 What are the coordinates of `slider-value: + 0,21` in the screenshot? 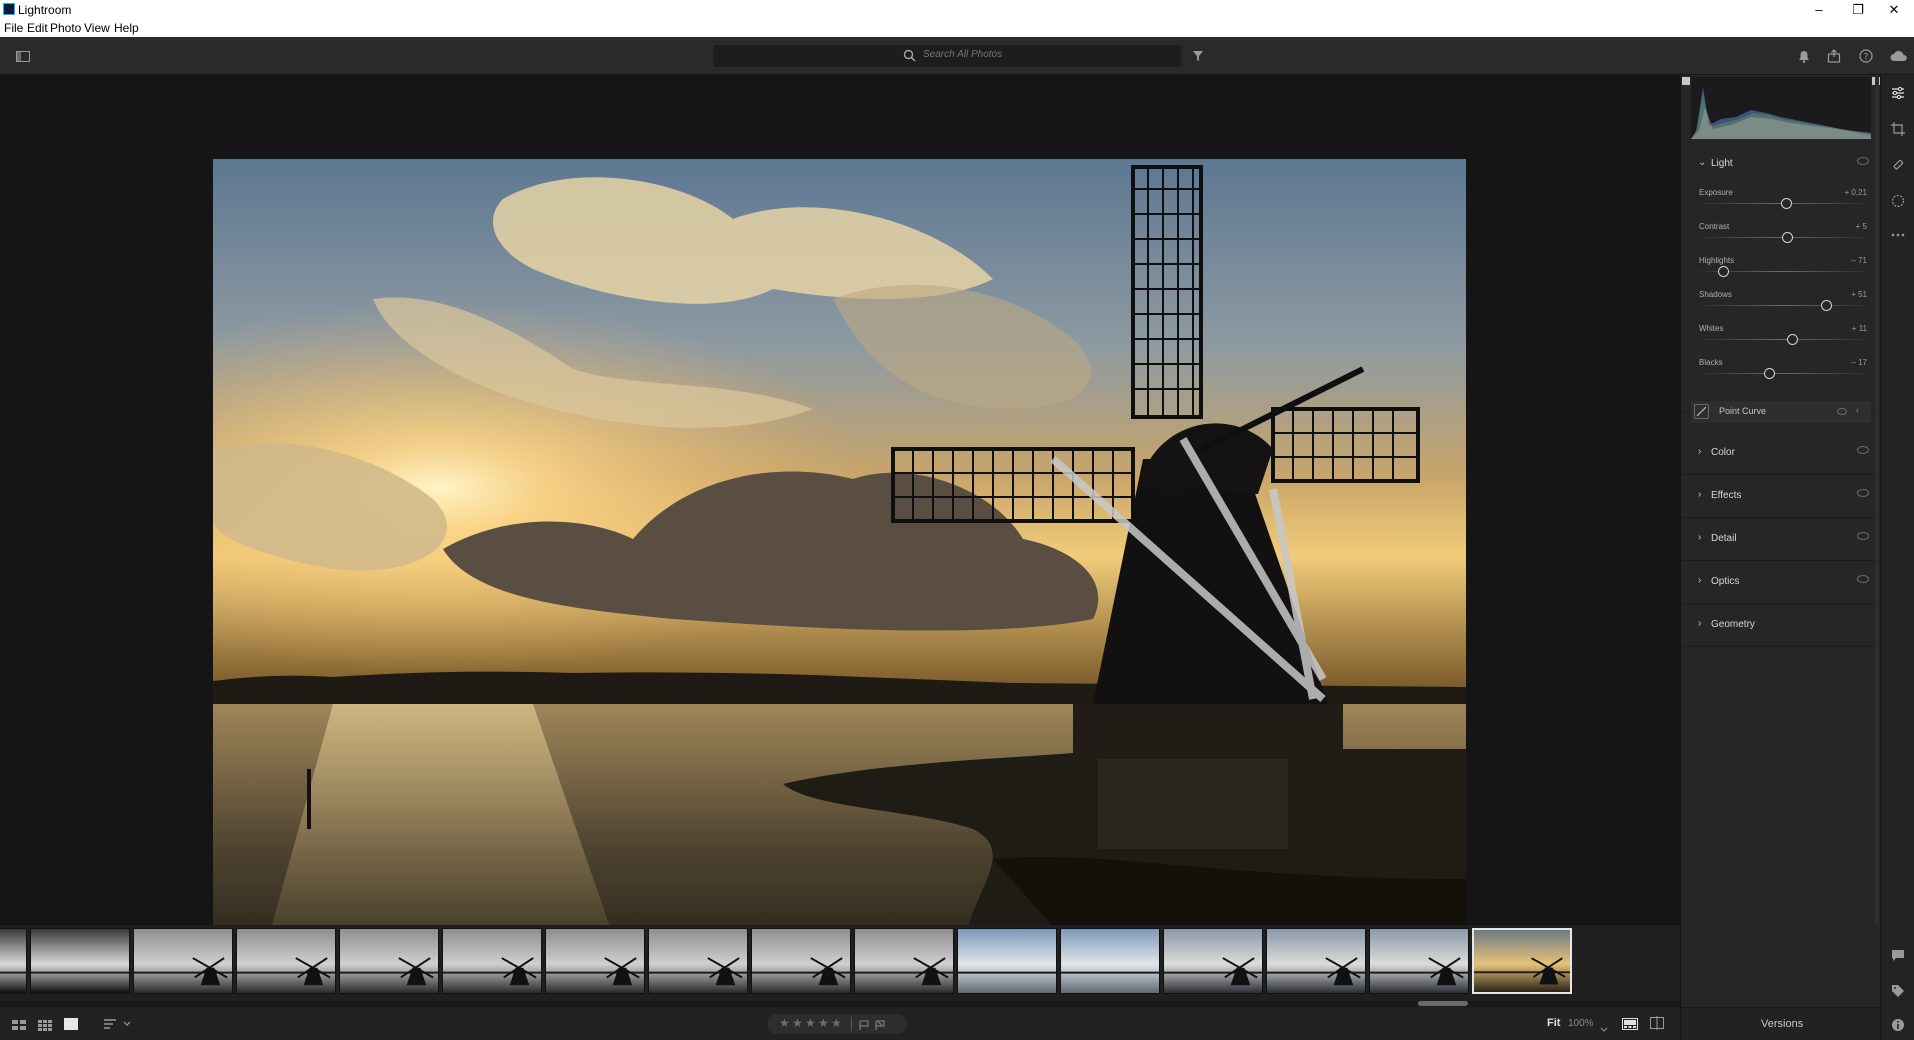 It's located at (1856, 192).